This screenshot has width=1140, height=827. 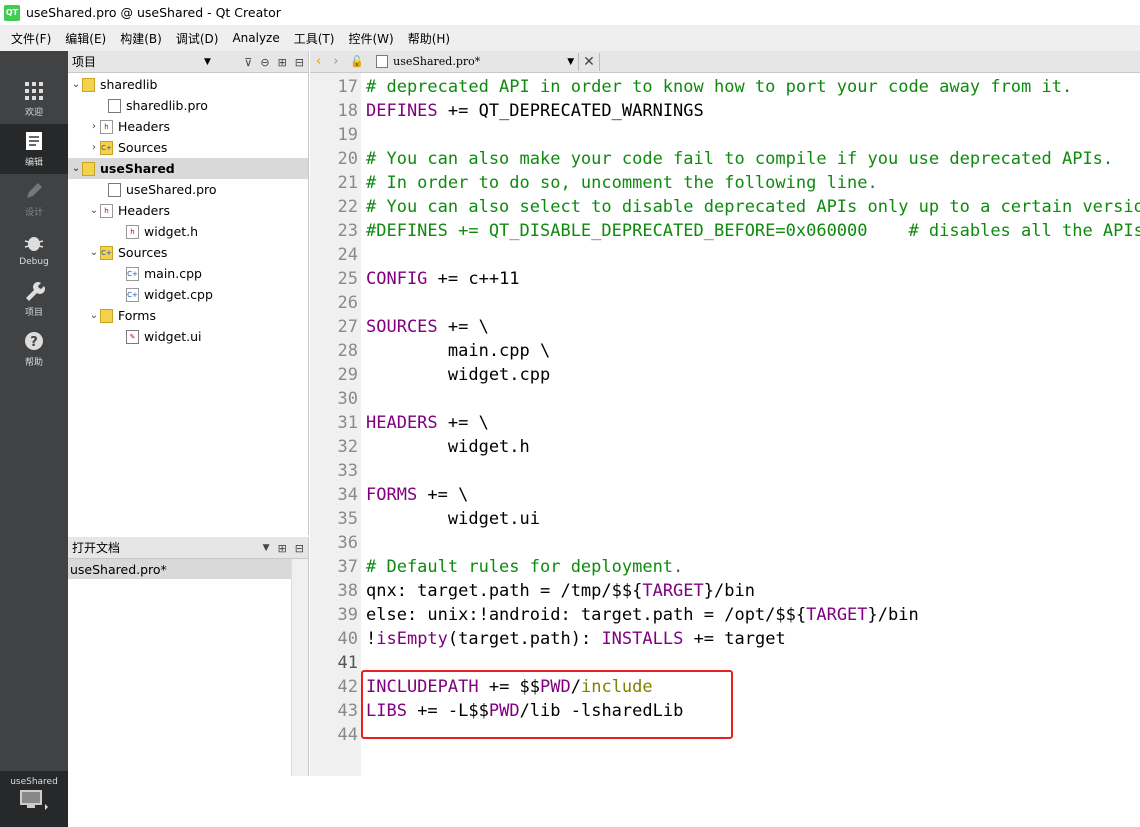 I want to click on menu-debug: 调试(D), so click(x=197, y=38).